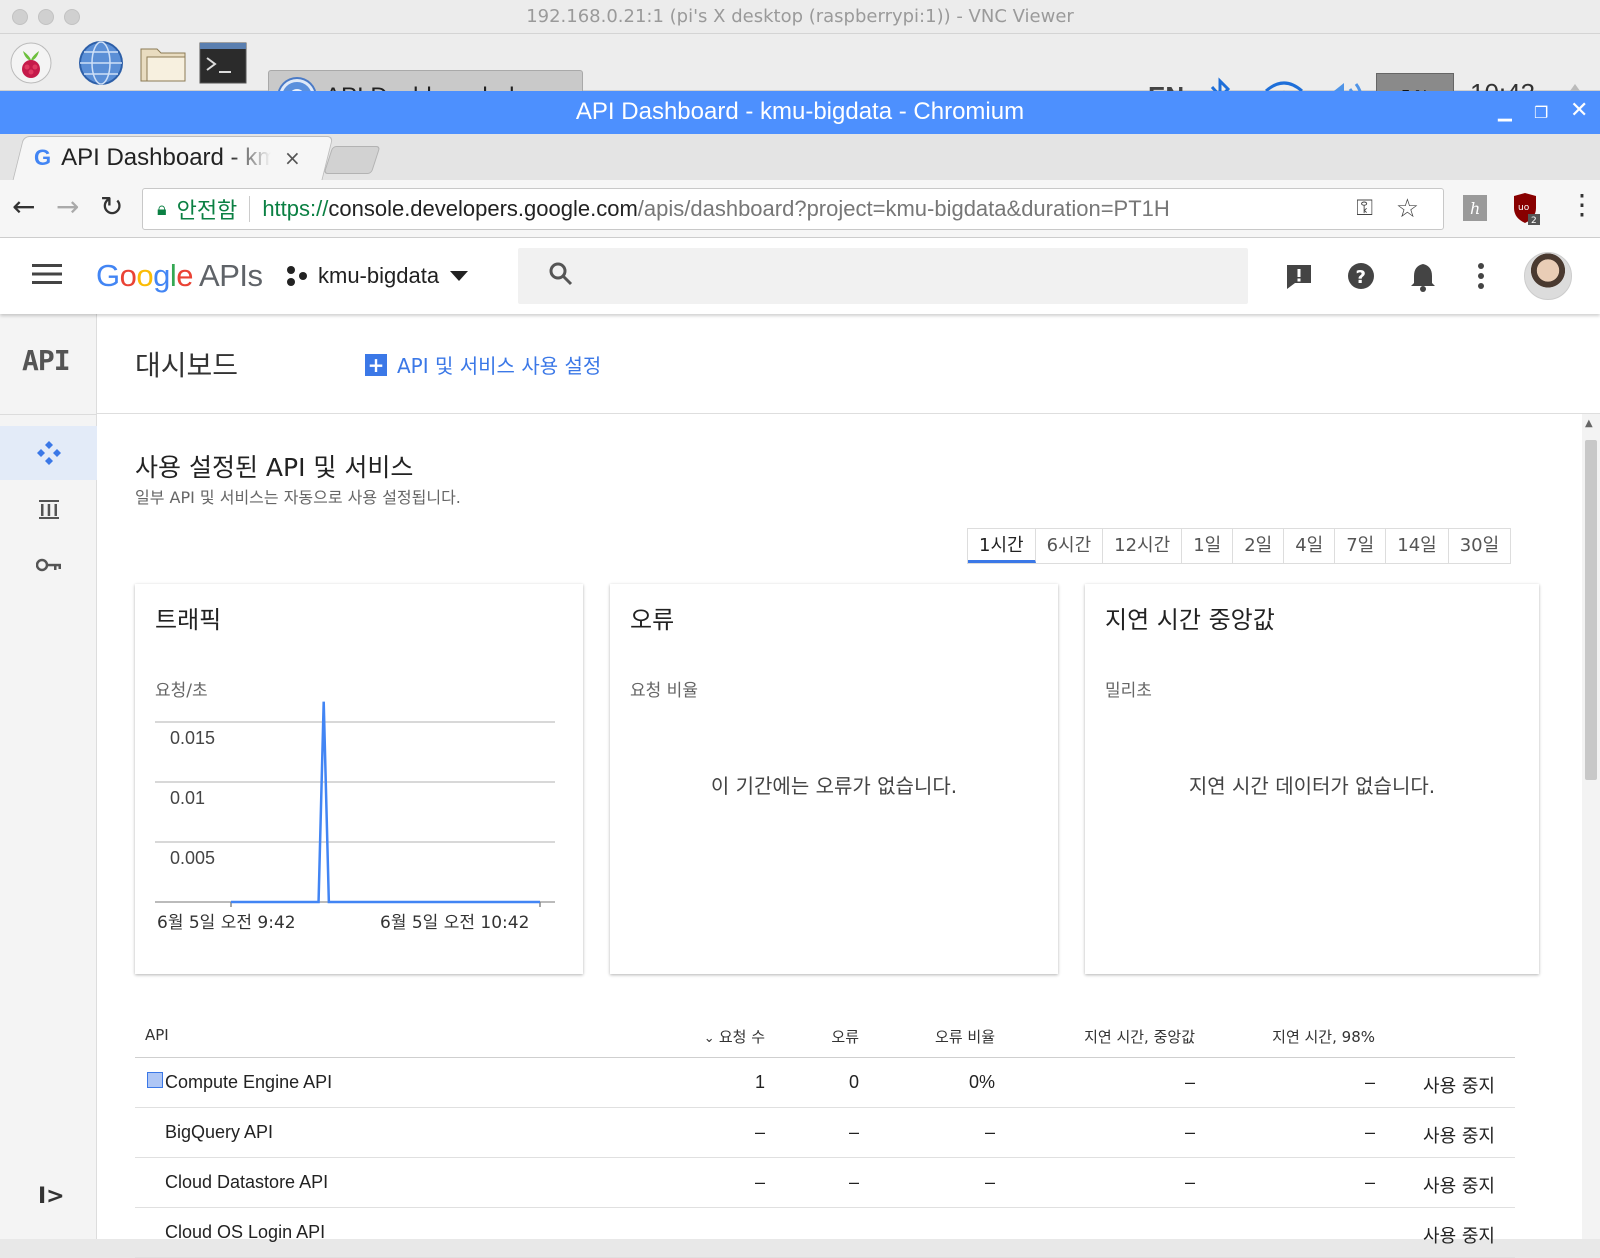 The image size is (1600, 1258). What do you see at coordinates (155, 1080) in the screenshot?
I see `series-color-swatch` at bounding box center [155, 1080].